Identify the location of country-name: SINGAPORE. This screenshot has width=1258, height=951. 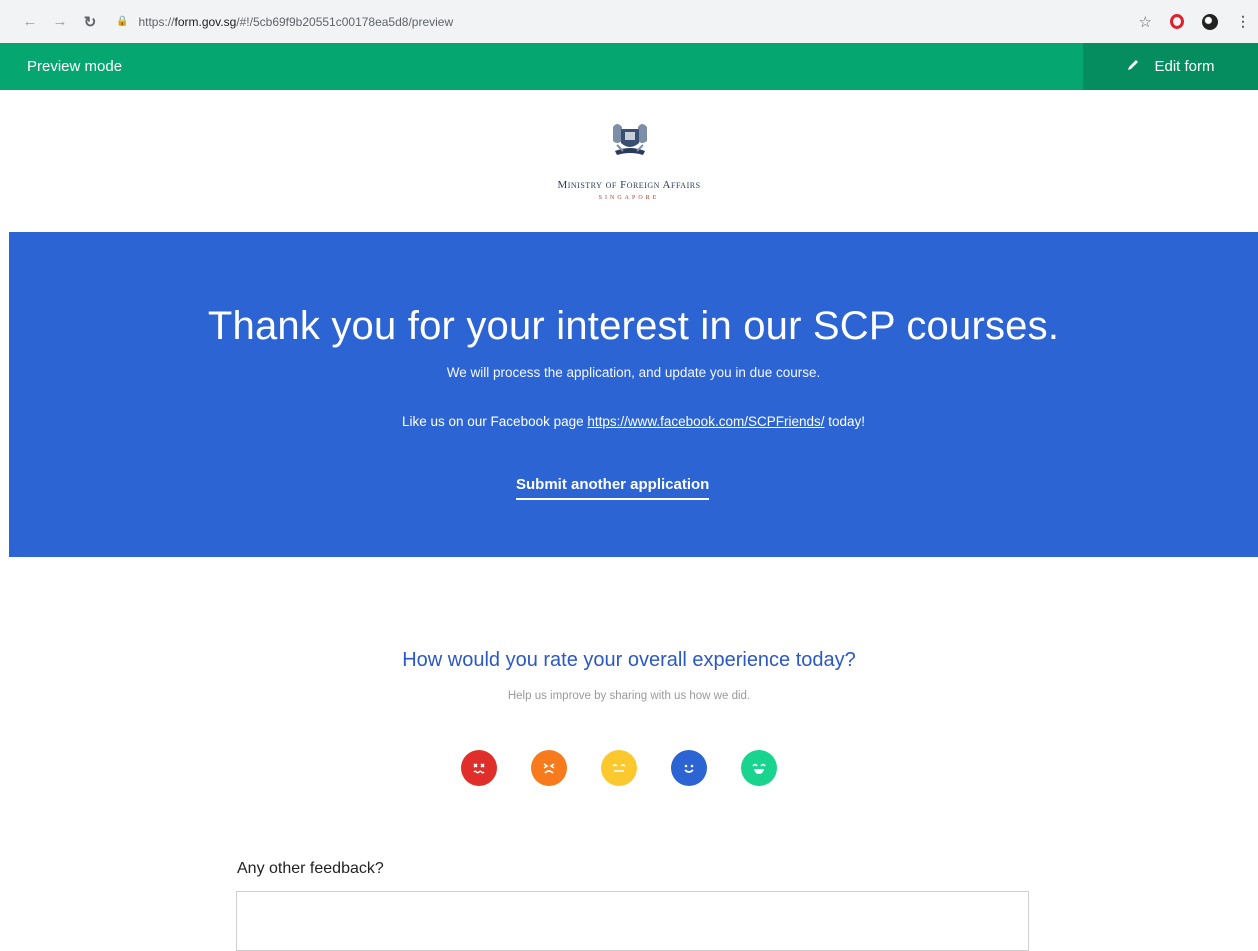
(629, 198).